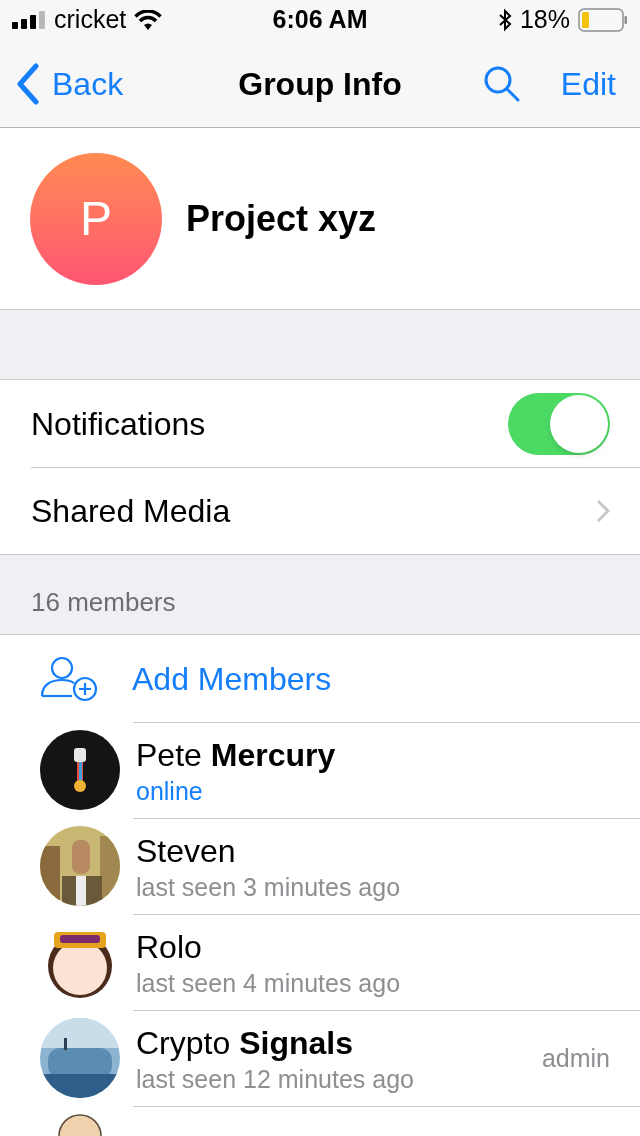  What do you see at coordinates (335, 511) in the screenshot?
I see `settings-row: Shared Media` at bounding box center [335, 511].